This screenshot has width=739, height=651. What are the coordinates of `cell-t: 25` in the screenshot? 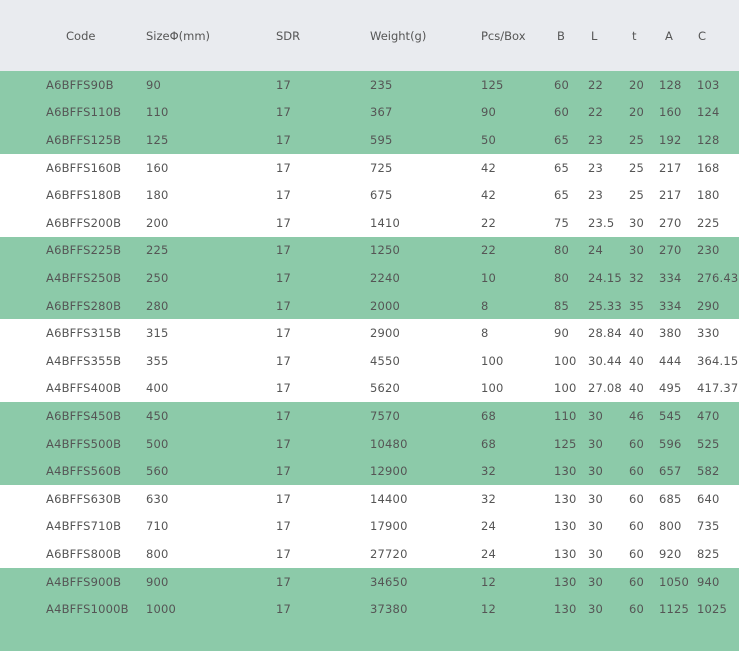 It's located at (637, 195).